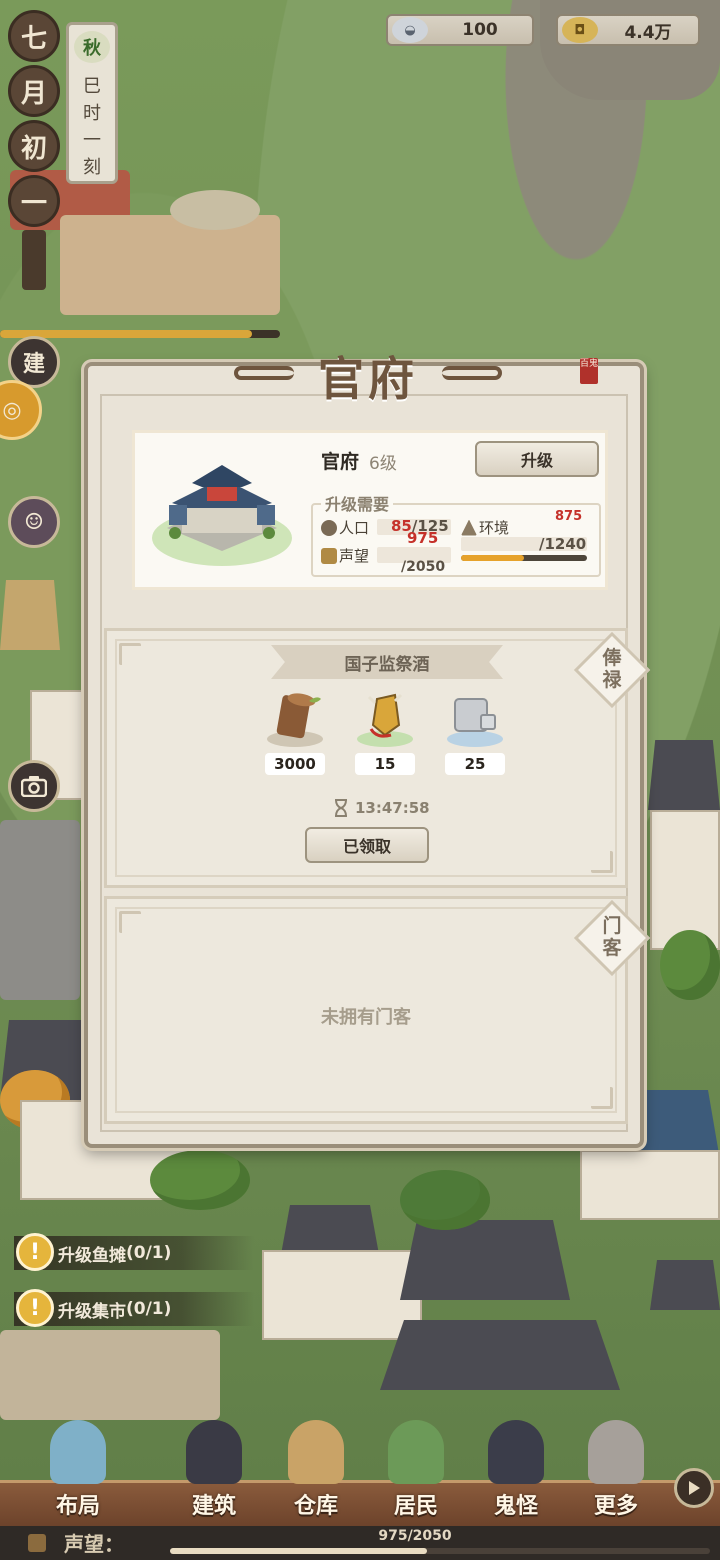 Image resolution: width=720 pixels, height=1560 pixels. Describe the element at coordinates (568, 516) in the screenshot. I see `environment-current-wrap: 875` at that location.